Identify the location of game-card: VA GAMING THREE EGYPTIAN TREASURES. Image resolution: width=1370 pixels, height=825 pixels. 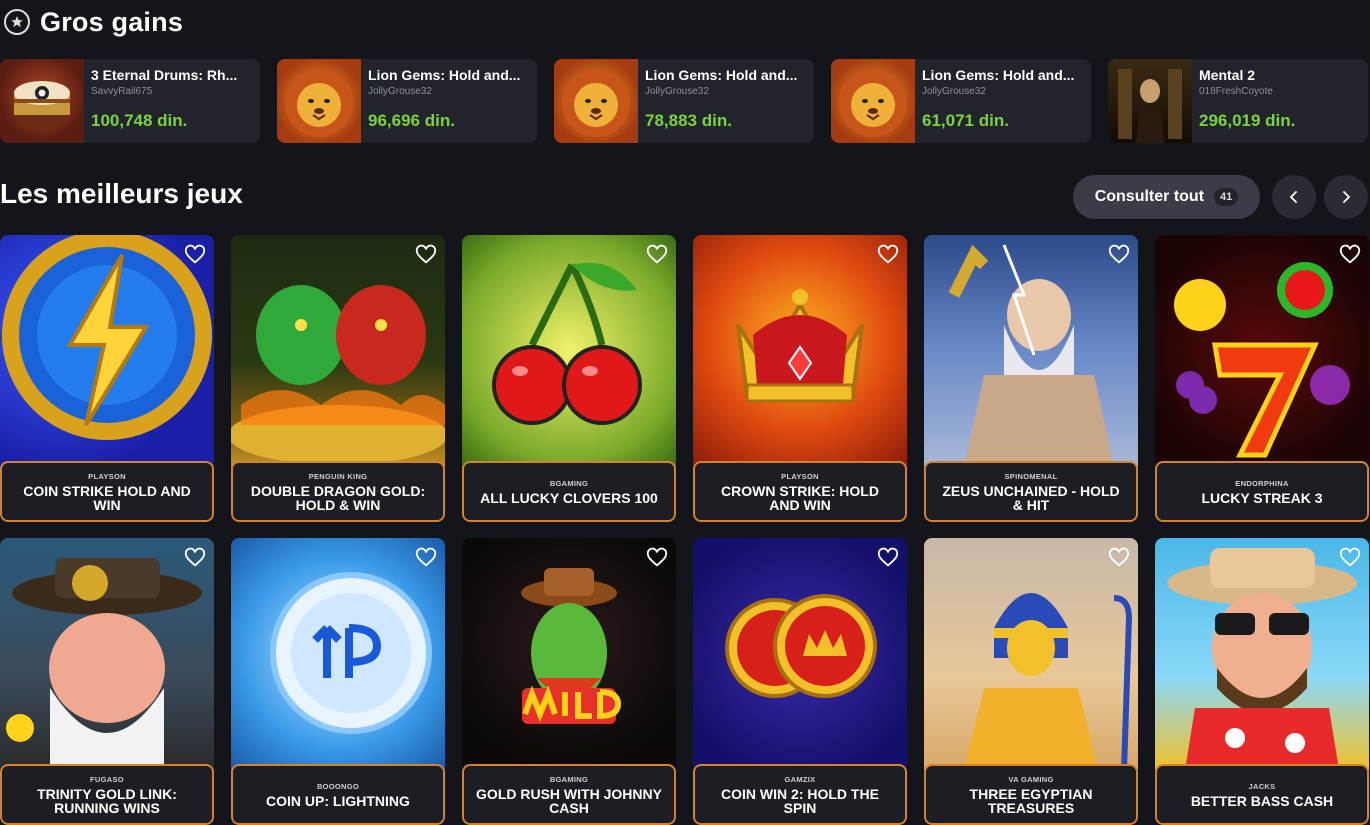
(1031, 681).